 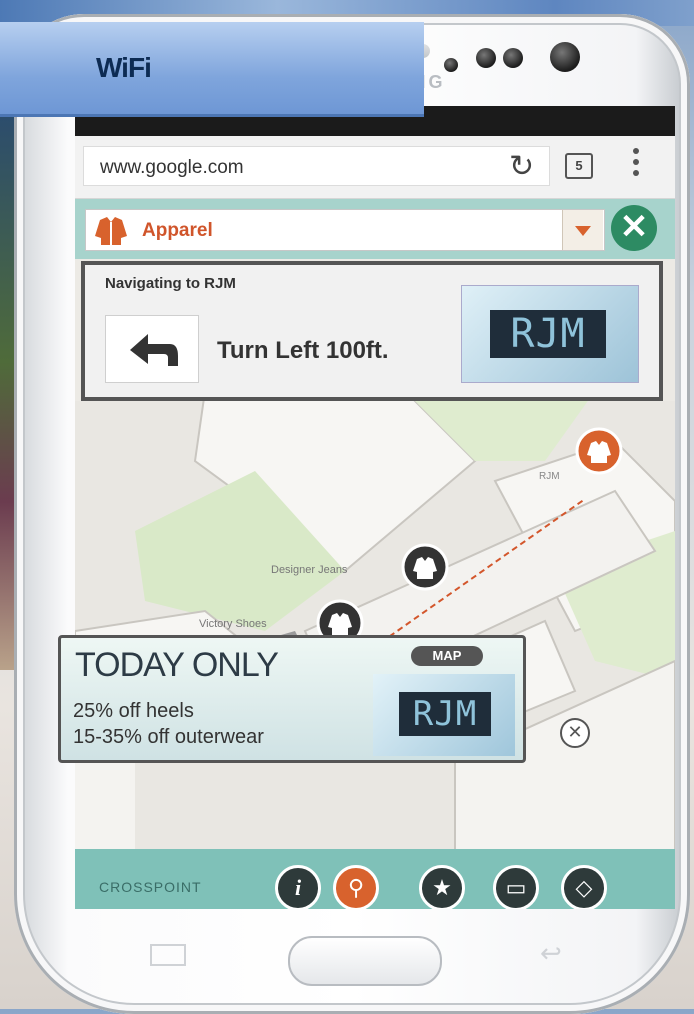 What do you see at coordinates (356, 887) in the screenshot?
I see `location-pin-icon: ⚲` at bounding box center [356, 887].